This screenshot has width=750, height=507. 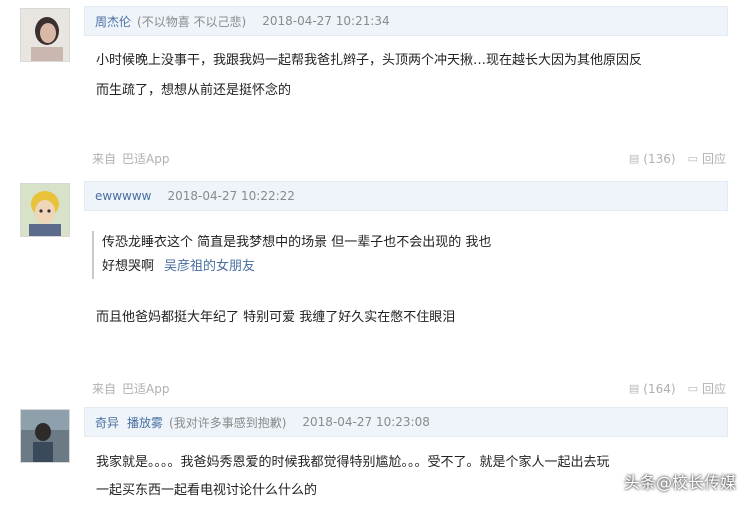 What do you see at coordinates (297, 242) in the screenshot?
I see `quote-line: 传恐龙睡衣这个 简直是我梦想中的场景 但一辈子也不会出现的 我也` at bounding box center [297, 242].